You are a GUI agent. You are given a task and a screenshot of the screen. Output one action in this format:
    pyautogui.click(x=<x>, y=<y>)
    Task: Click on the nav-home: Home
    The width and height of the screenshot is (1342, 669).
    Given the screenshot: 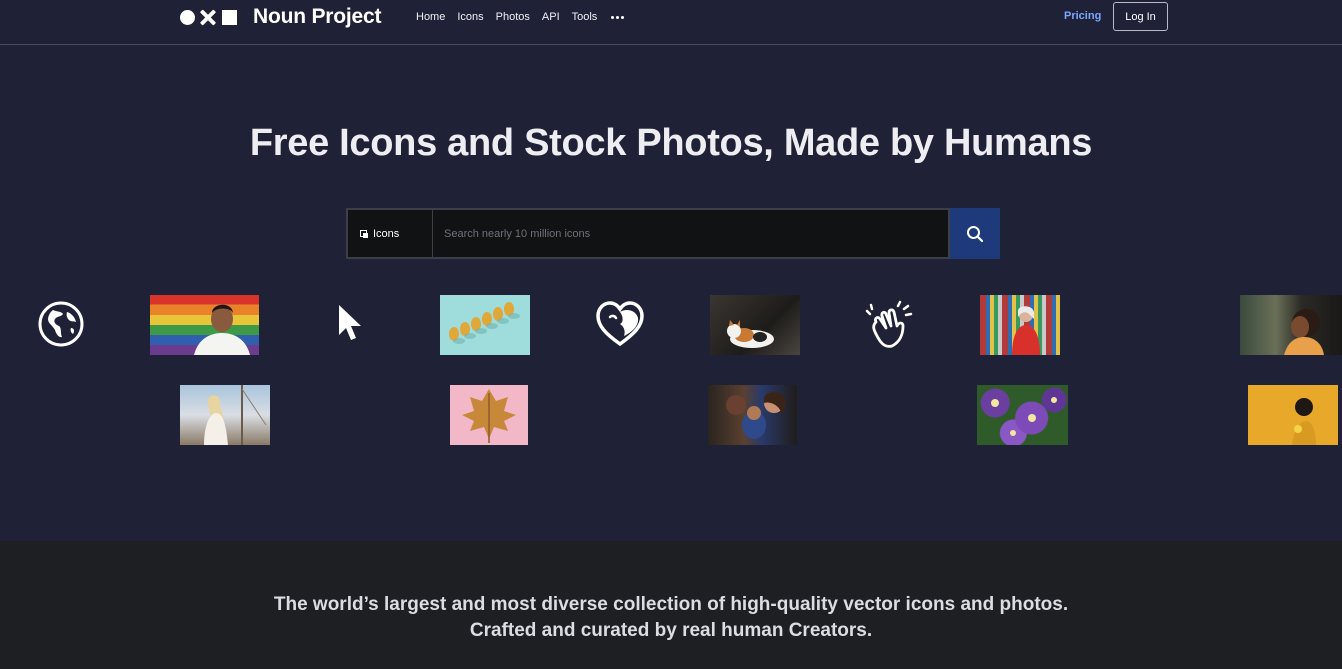 What is the action you would take?
    pyautogui.click(x=430, y=17)
    